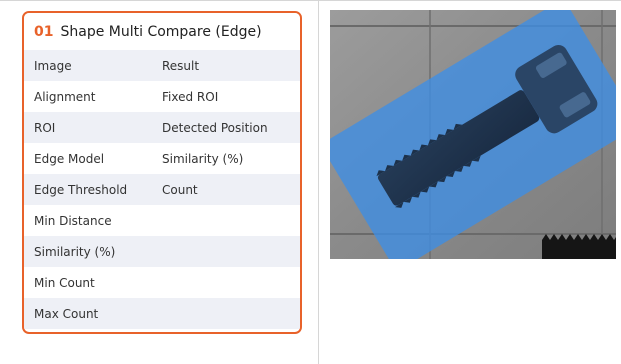  I want to click on input-label: Edge Threshold, so click(81, 189).